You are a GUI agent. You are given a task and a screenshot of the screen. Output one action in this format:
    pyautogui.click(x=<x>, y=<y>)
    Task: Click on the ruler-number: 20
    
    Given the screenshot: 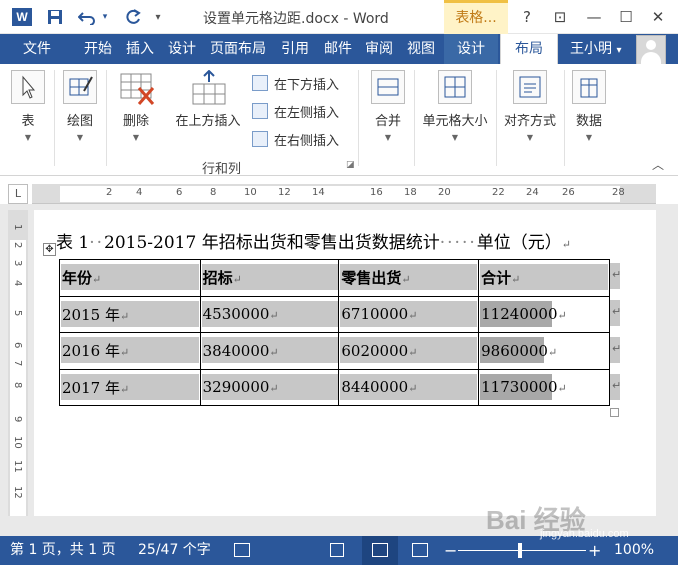 What is the action you would take?
    pyautogui.click(x=444, y=192)
    